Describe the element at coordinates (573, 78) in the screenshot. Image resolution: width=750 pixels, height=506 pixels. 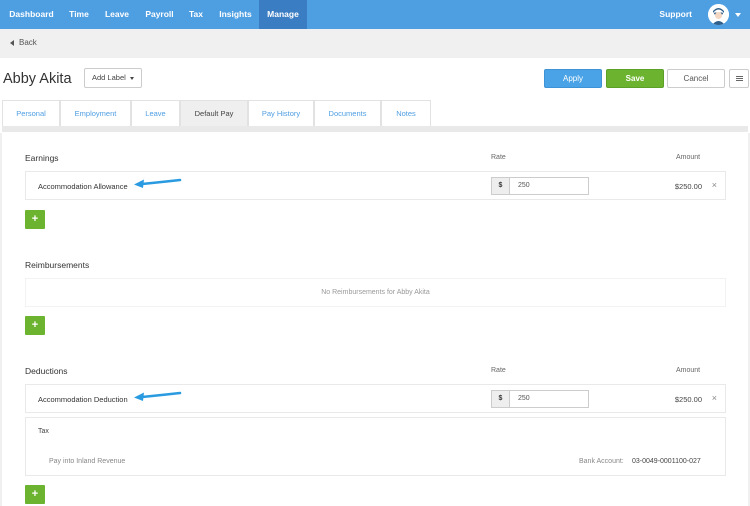
I see `apply-button: Apply` at that location.